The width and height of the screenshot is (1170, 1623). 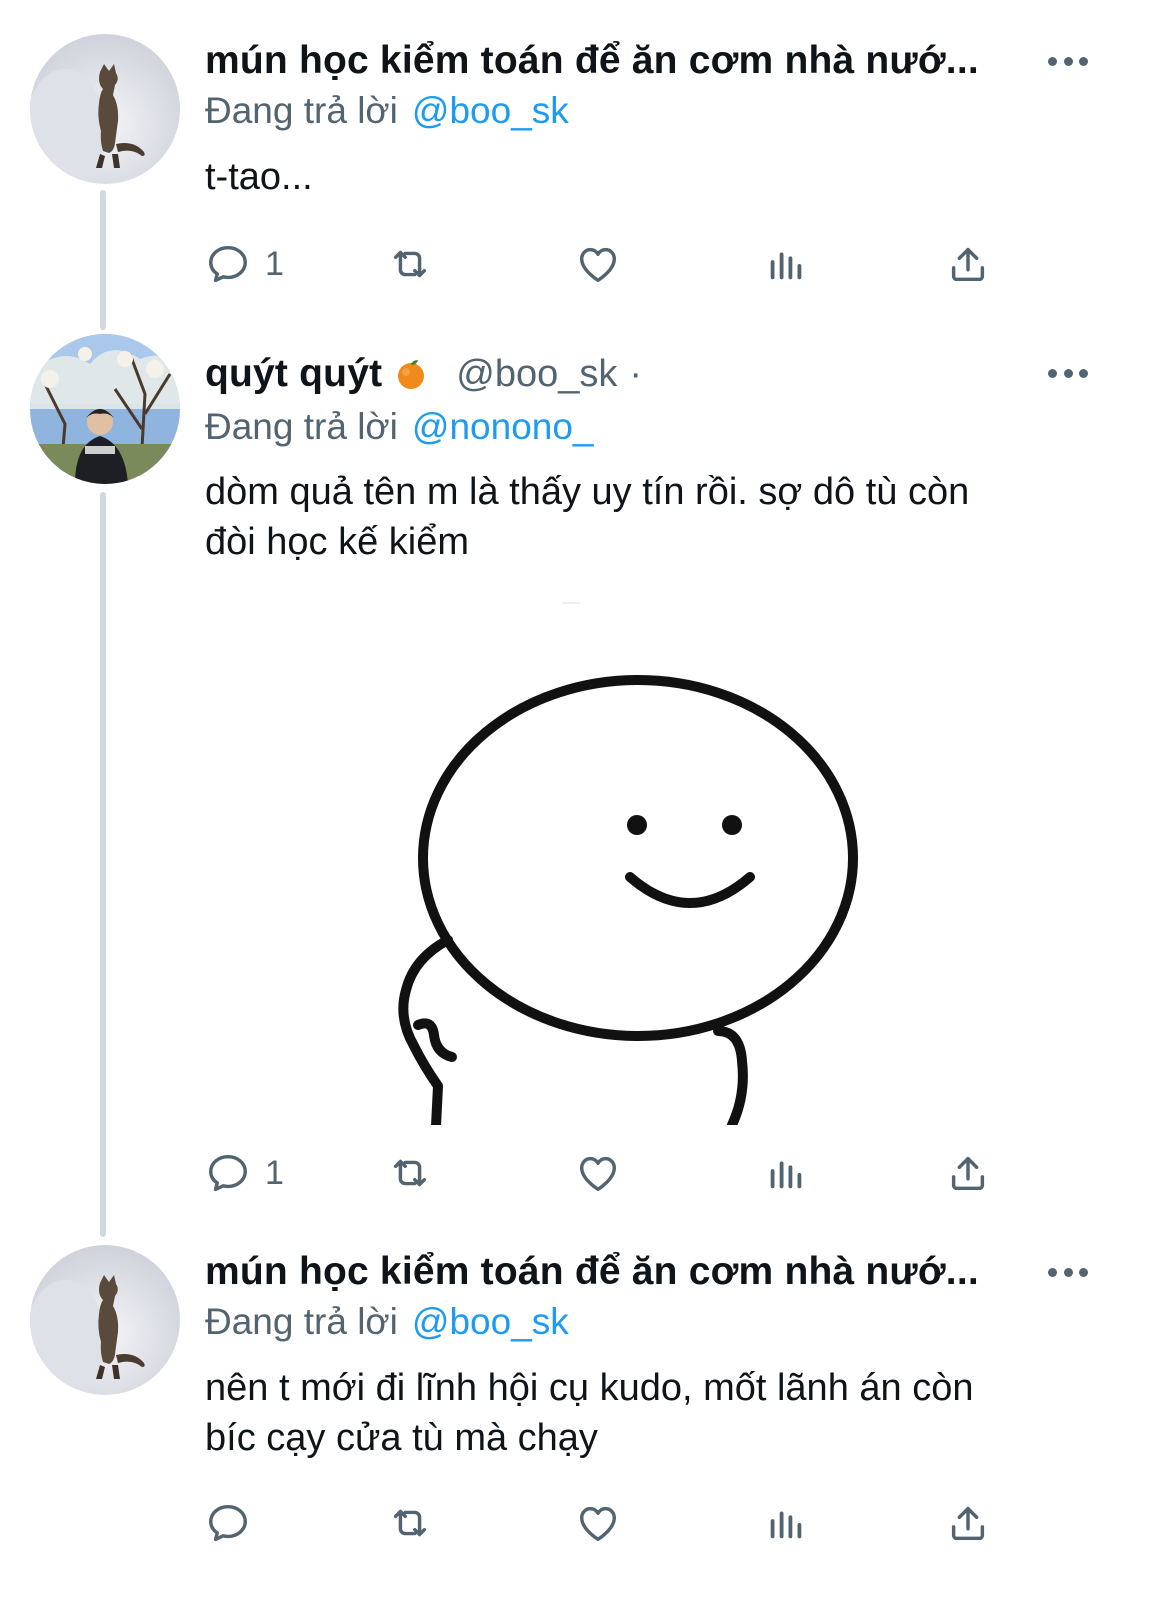 What do you see at coordinates (536, 374) in the screenshot?
I see `handle: @boo_sk` at bounding box center [536, 374].